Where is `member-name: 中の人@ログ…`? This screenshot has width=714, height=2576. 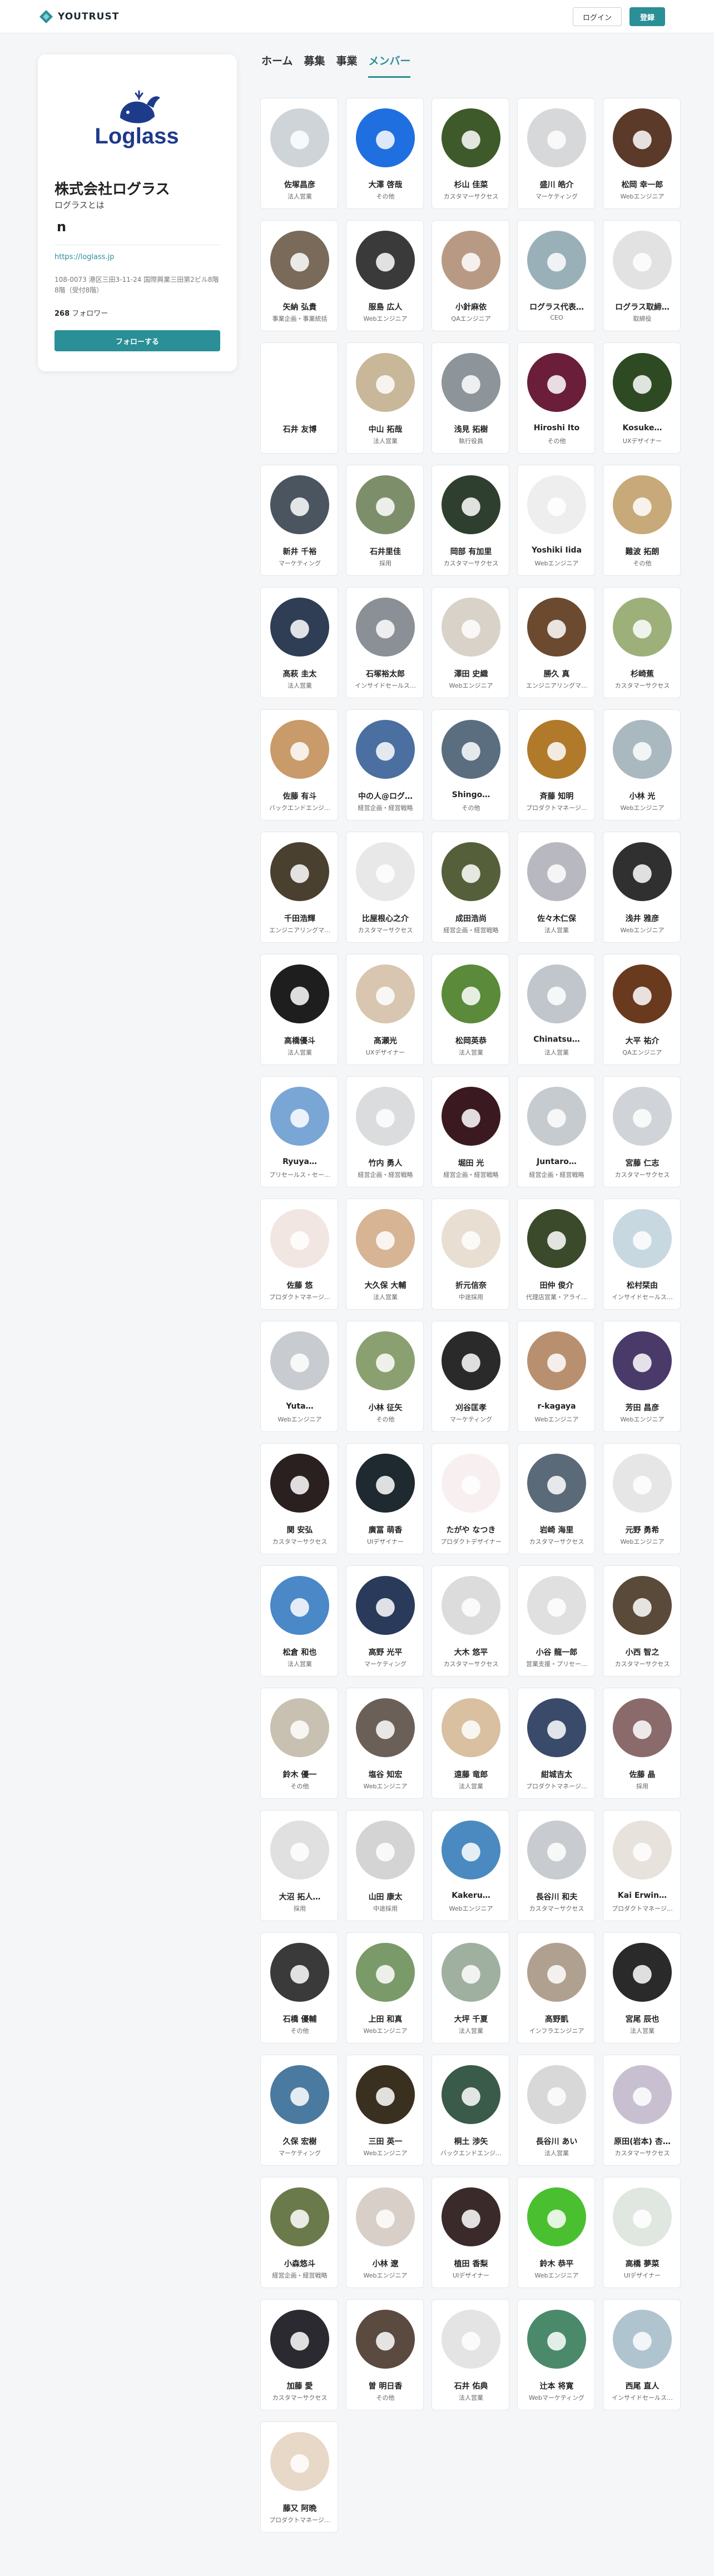 member-name: 中の人@ログ… is located at coordinates (386, 796).